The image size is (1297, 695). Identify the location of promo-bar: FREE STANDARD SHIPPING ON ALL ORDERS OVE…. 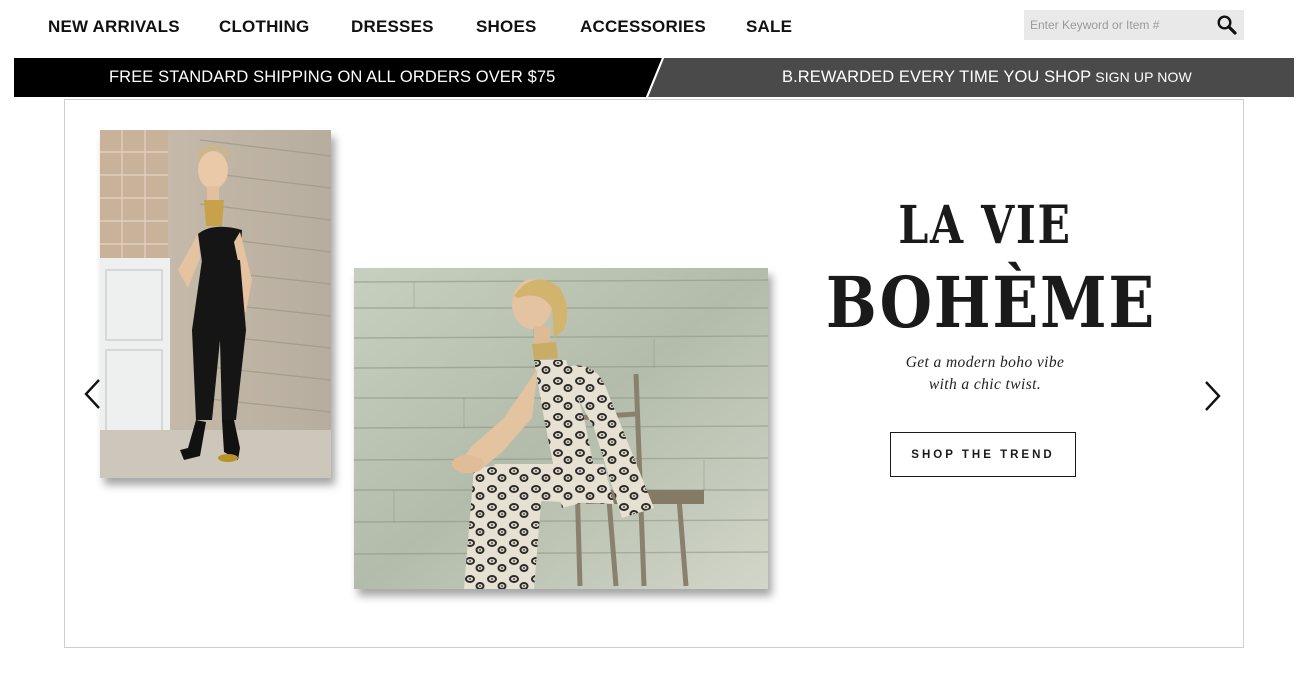
(654, 77).